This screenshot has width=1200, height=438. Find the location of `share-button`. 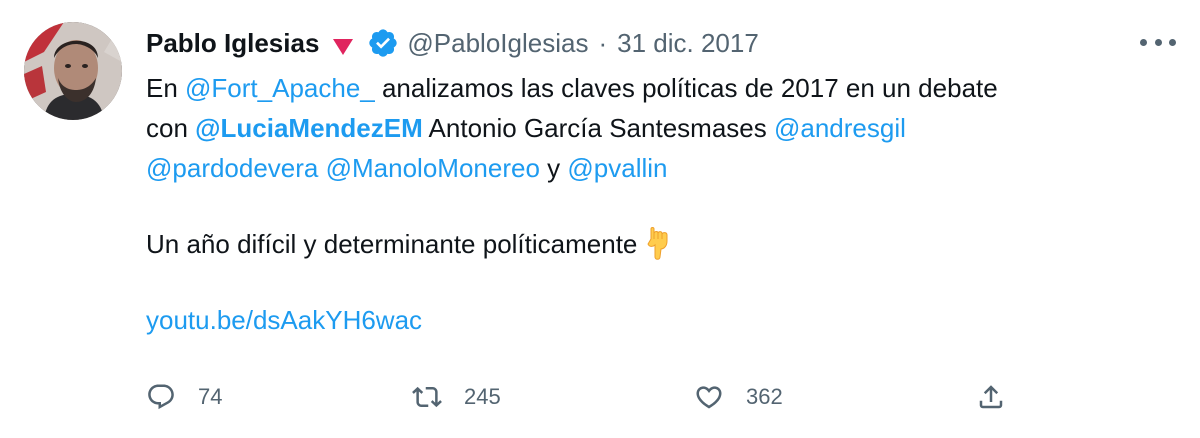

share-button is located at coordinates (991, 397).